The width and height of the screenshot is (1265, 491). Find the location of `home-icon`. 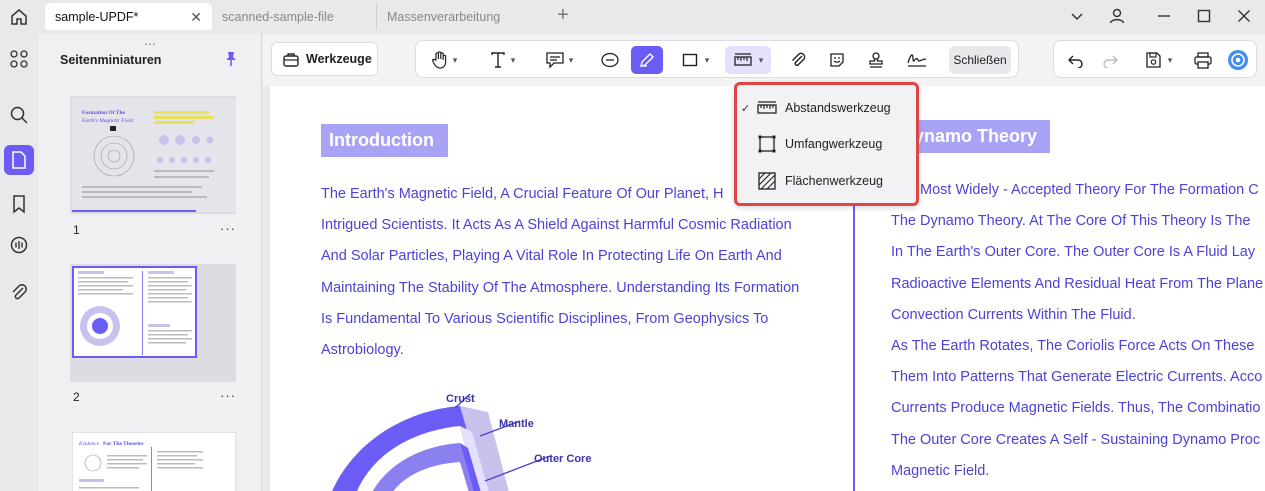

home-icon is located at coordinates (19, 17).